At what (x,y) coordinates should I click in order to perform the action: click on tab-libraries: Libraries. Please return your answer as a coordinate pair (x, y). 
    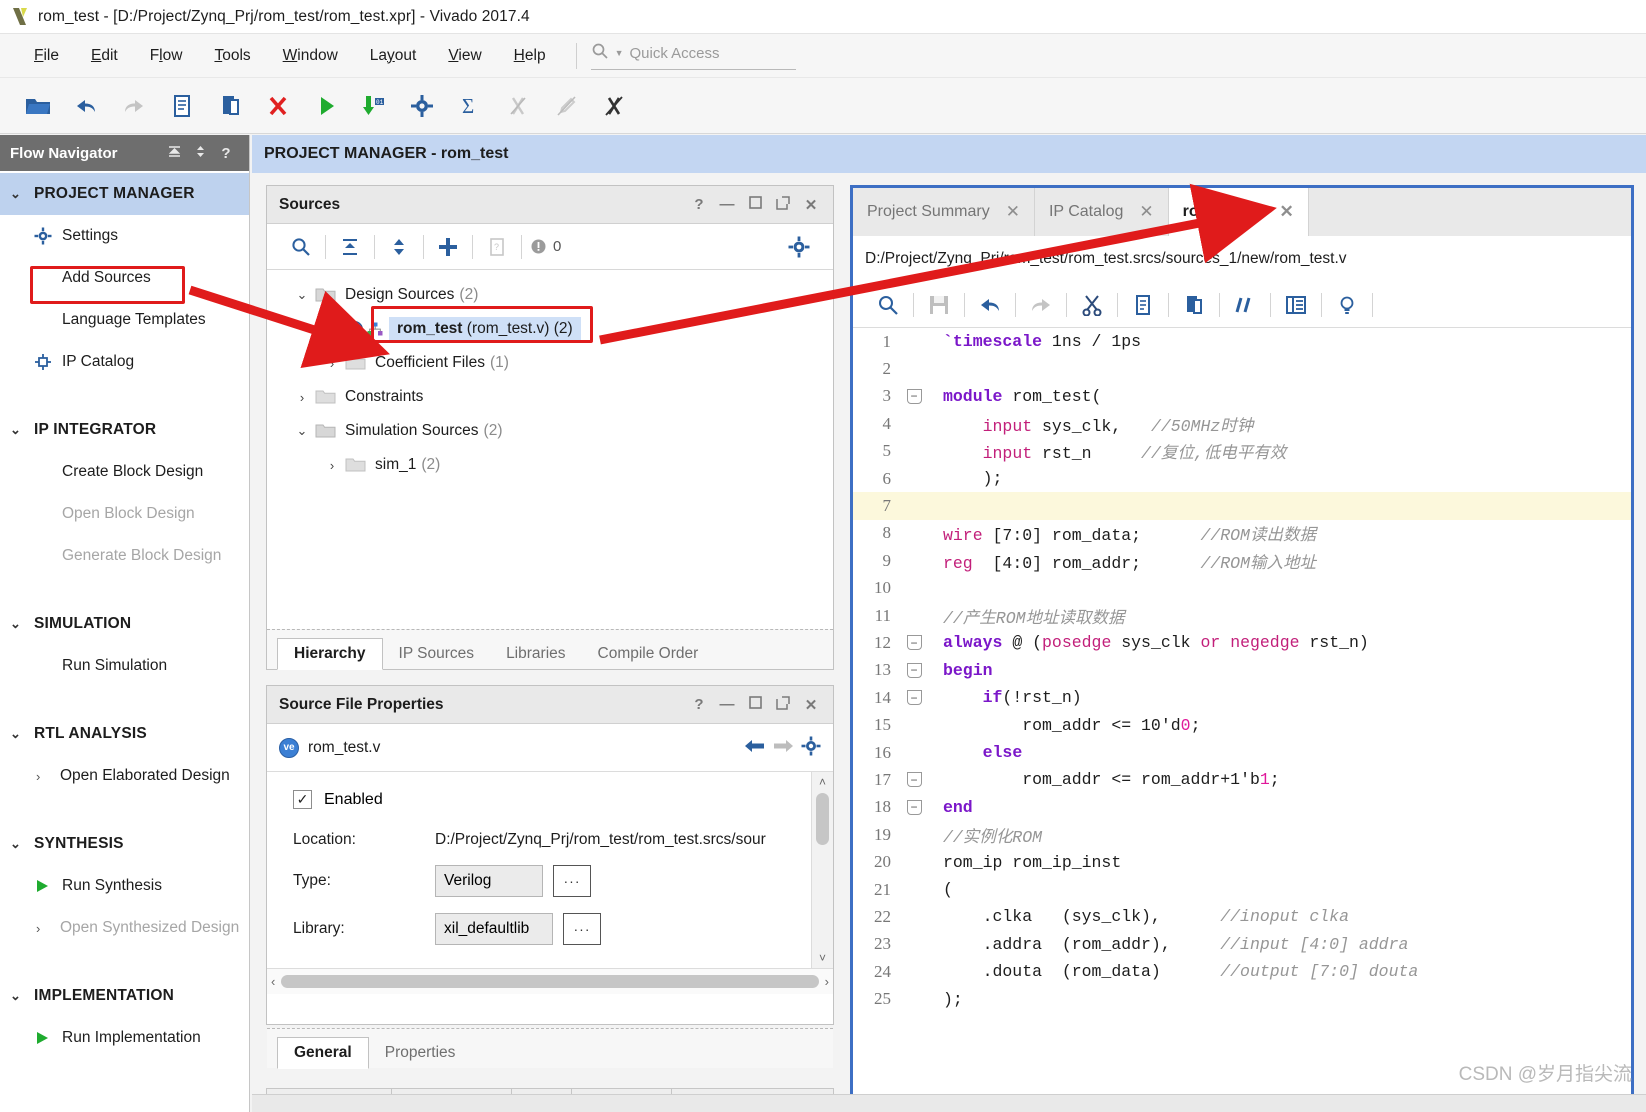
    Looking at the image, I should click on (535, 654).